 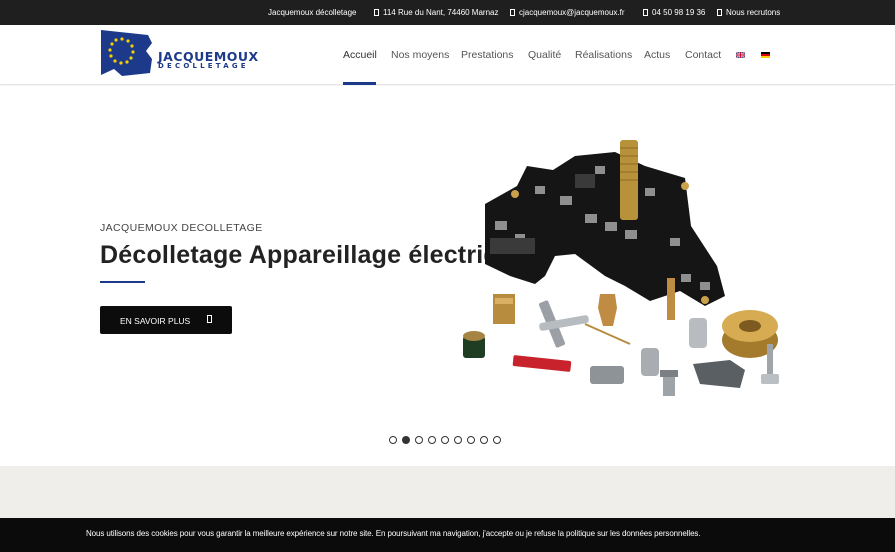 I want to click on nav-contact: Contact, so click(x=703, y=55).